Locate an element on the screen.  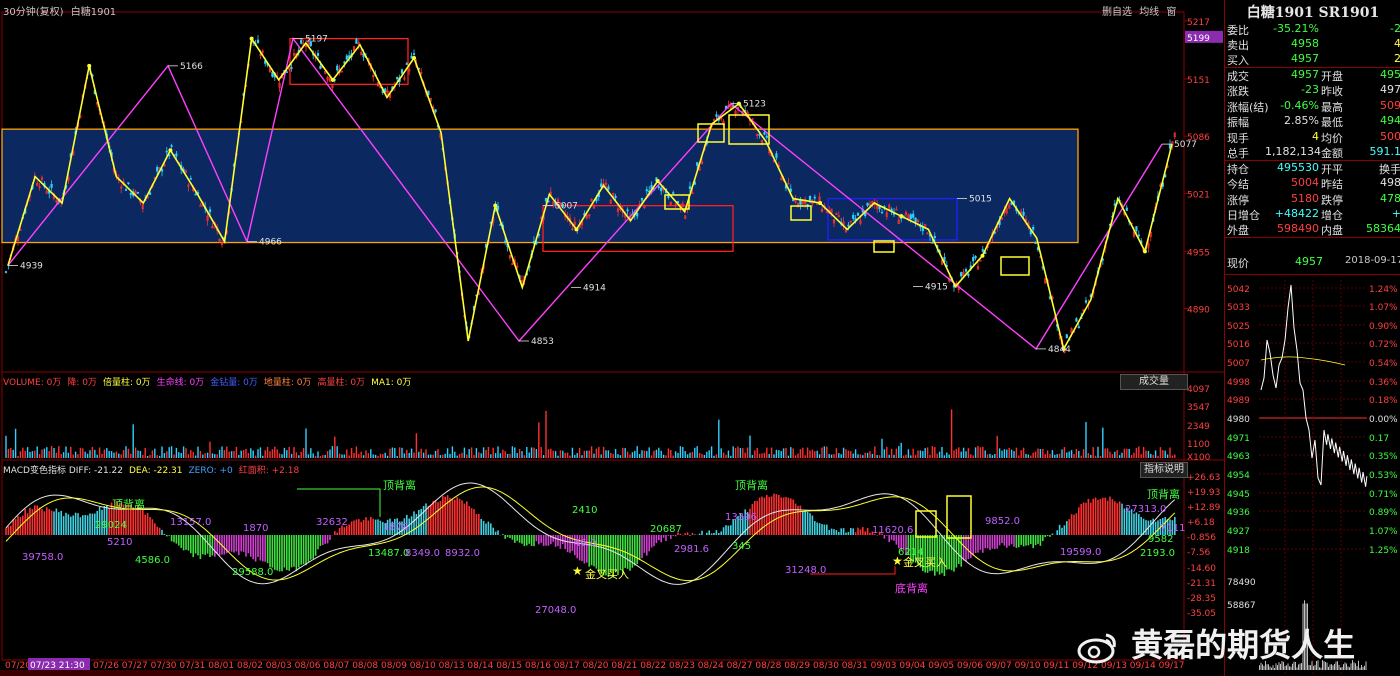
macd-legend-item: ZERO: +0 is located at coordinates (210, 471).